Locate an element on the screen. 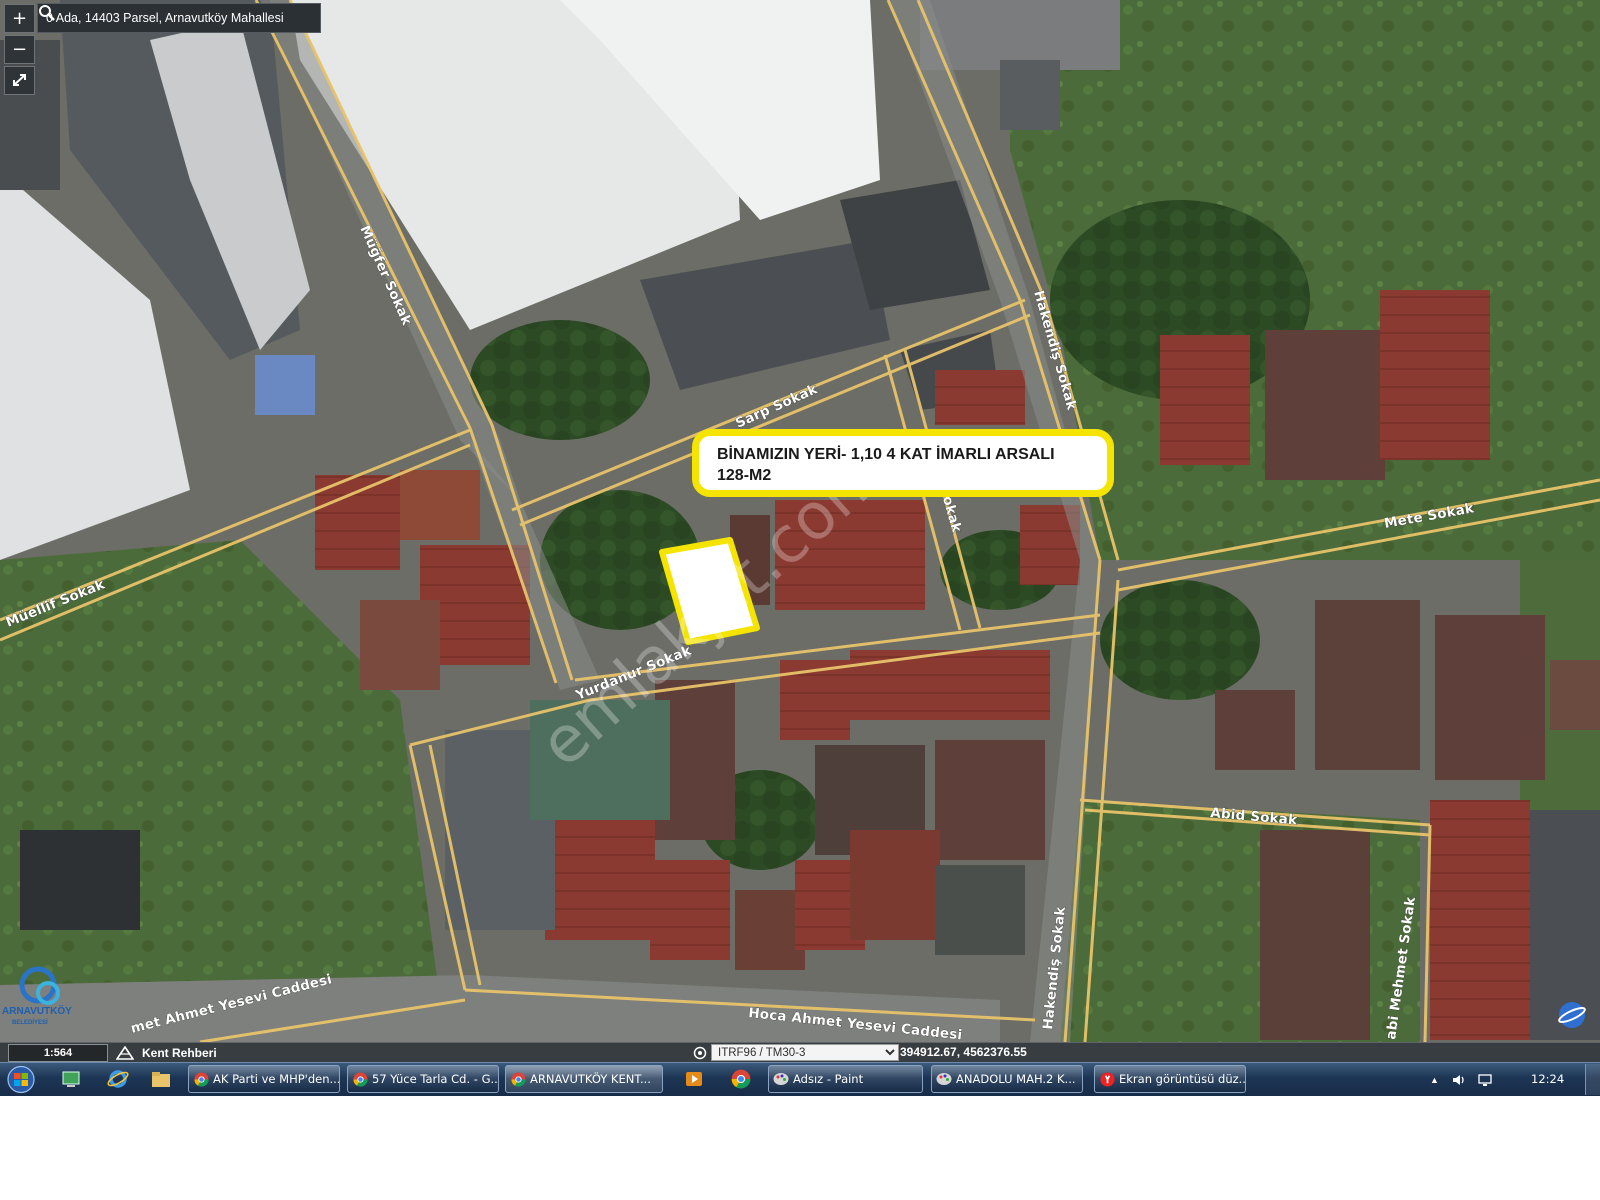 The image size is (1600, 1200). search-box is located at coordinates (179, 18).